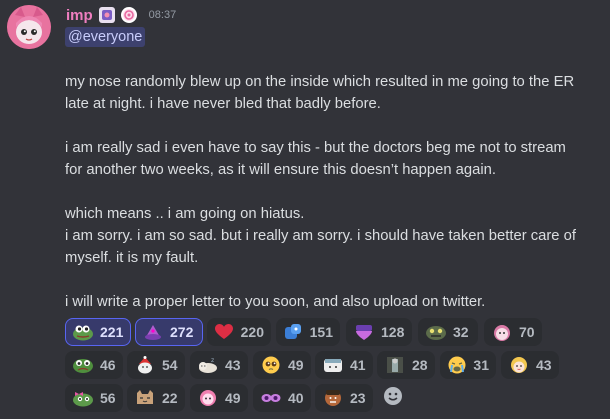 The image size is (610, 419). What do you see at coordinates (436, 332) in the screenshot?
I see `green-monster-icon` at bounding box center [436, 332].